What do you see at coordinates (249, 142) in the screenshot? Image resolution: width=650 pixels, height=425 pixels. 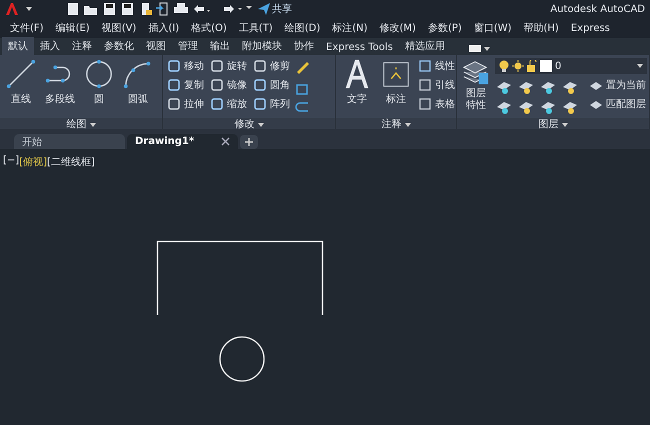 I see `new-tab-icon` at bounding box center [249, 142].